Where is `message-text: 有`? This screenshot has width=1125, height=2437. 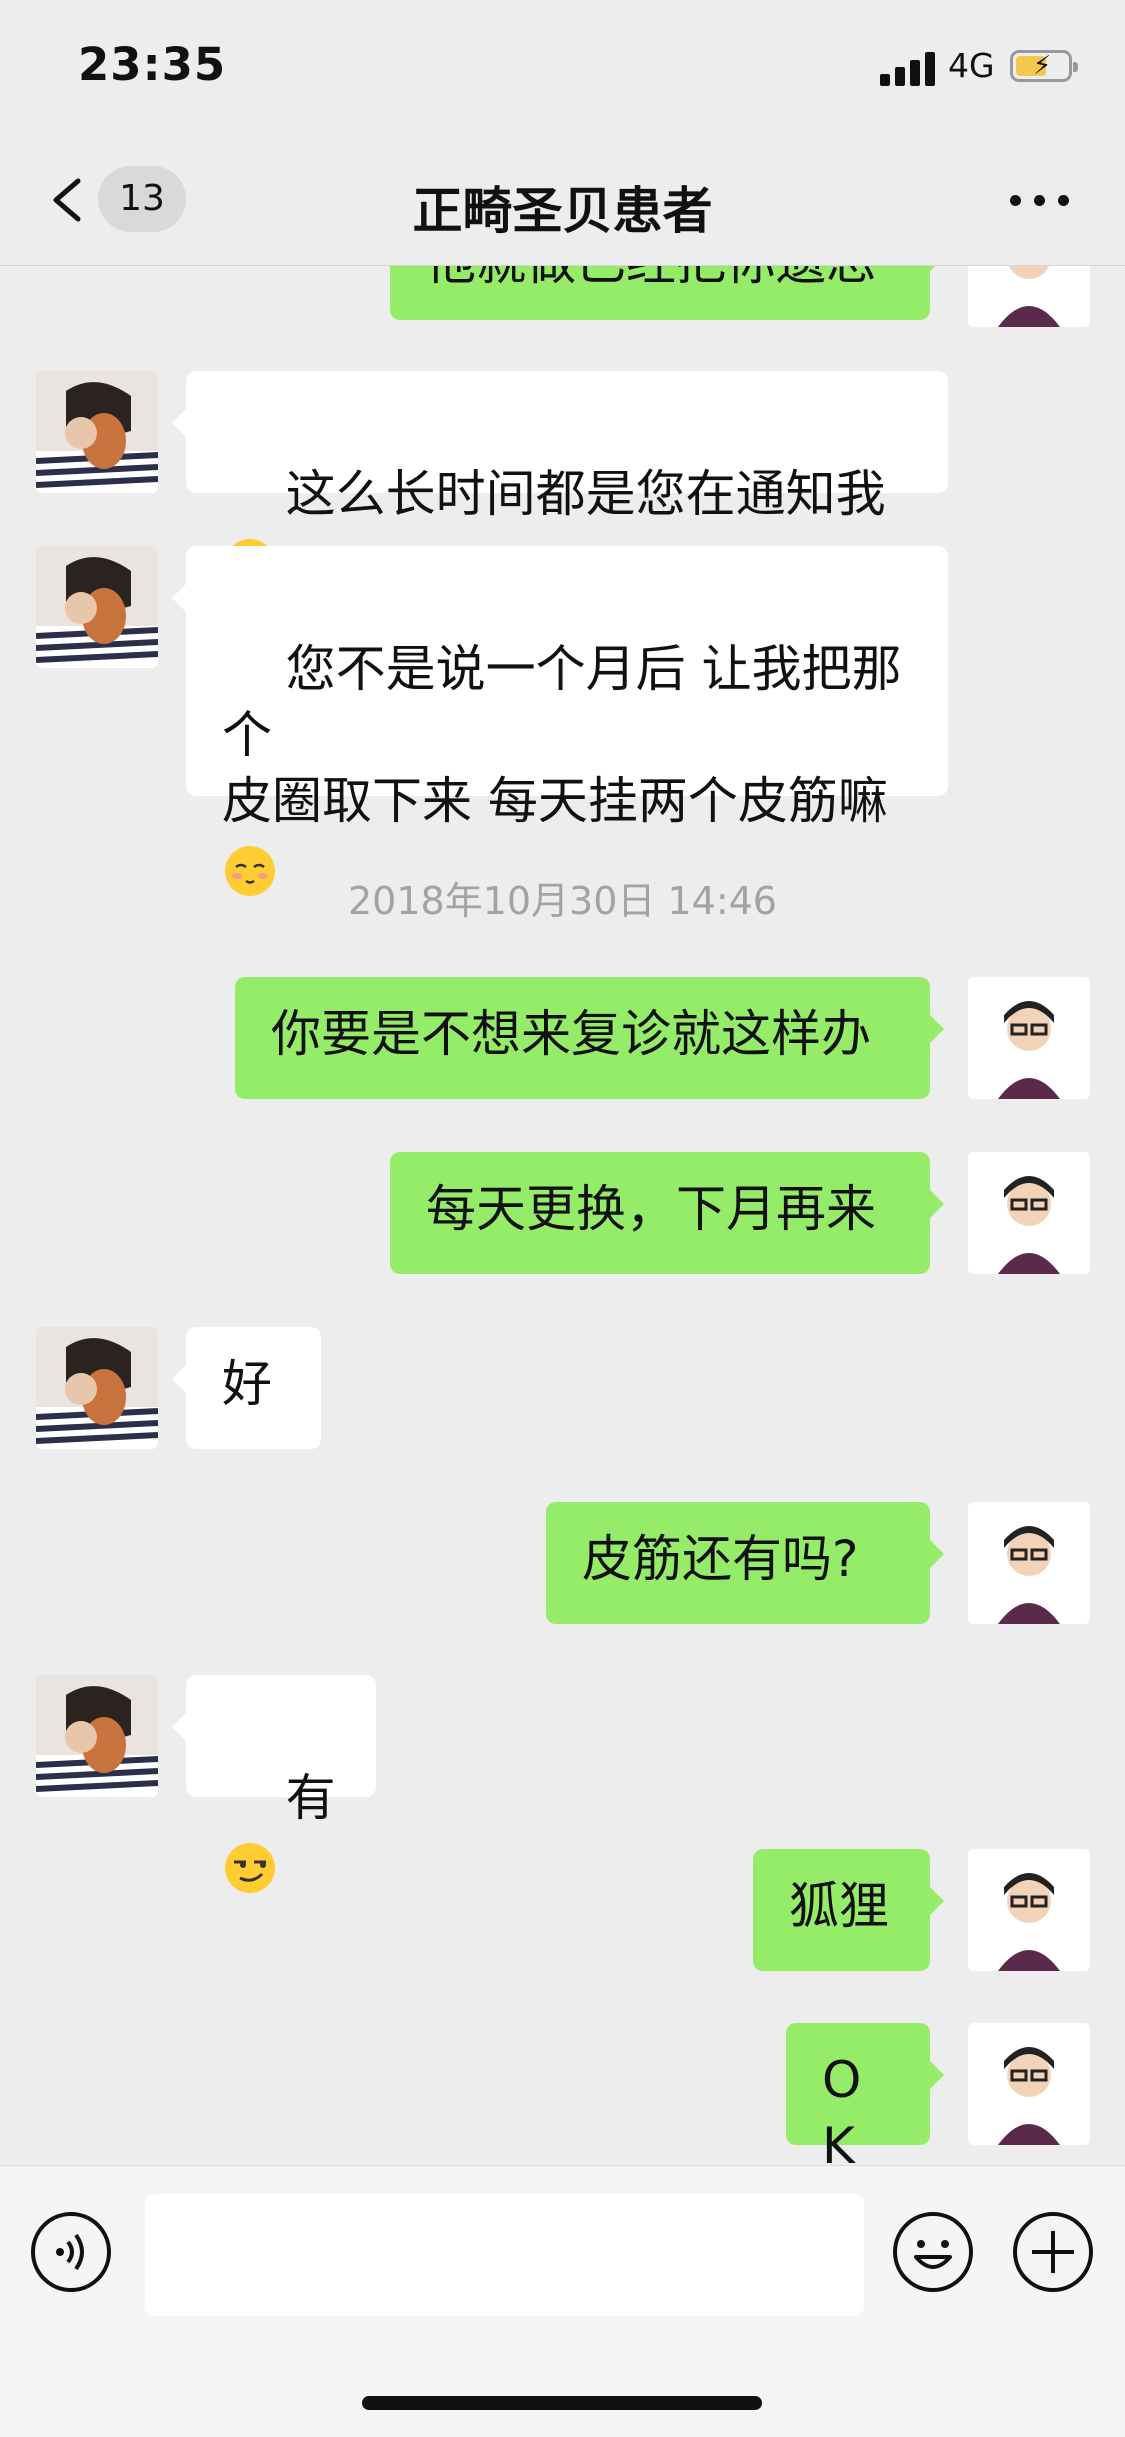
message-text: 有 is located at coordinates (310, 1798).